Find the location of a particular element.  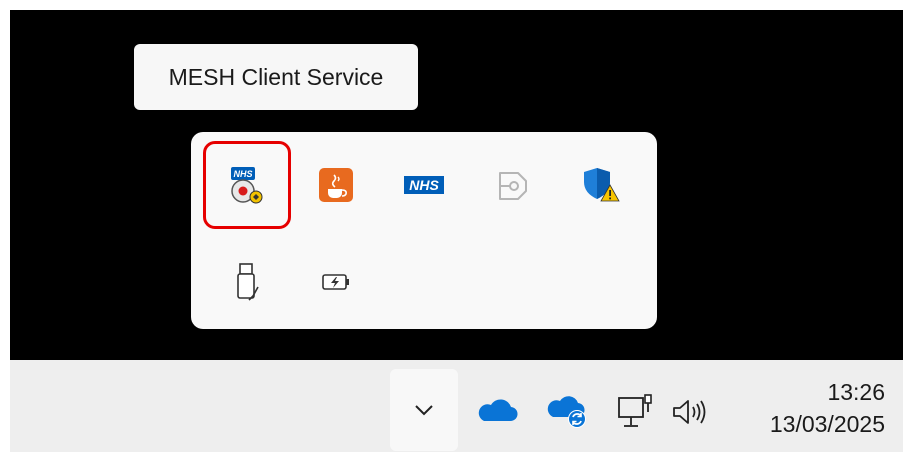

clock-time: 13:26 is located at coordinates (856, 392).